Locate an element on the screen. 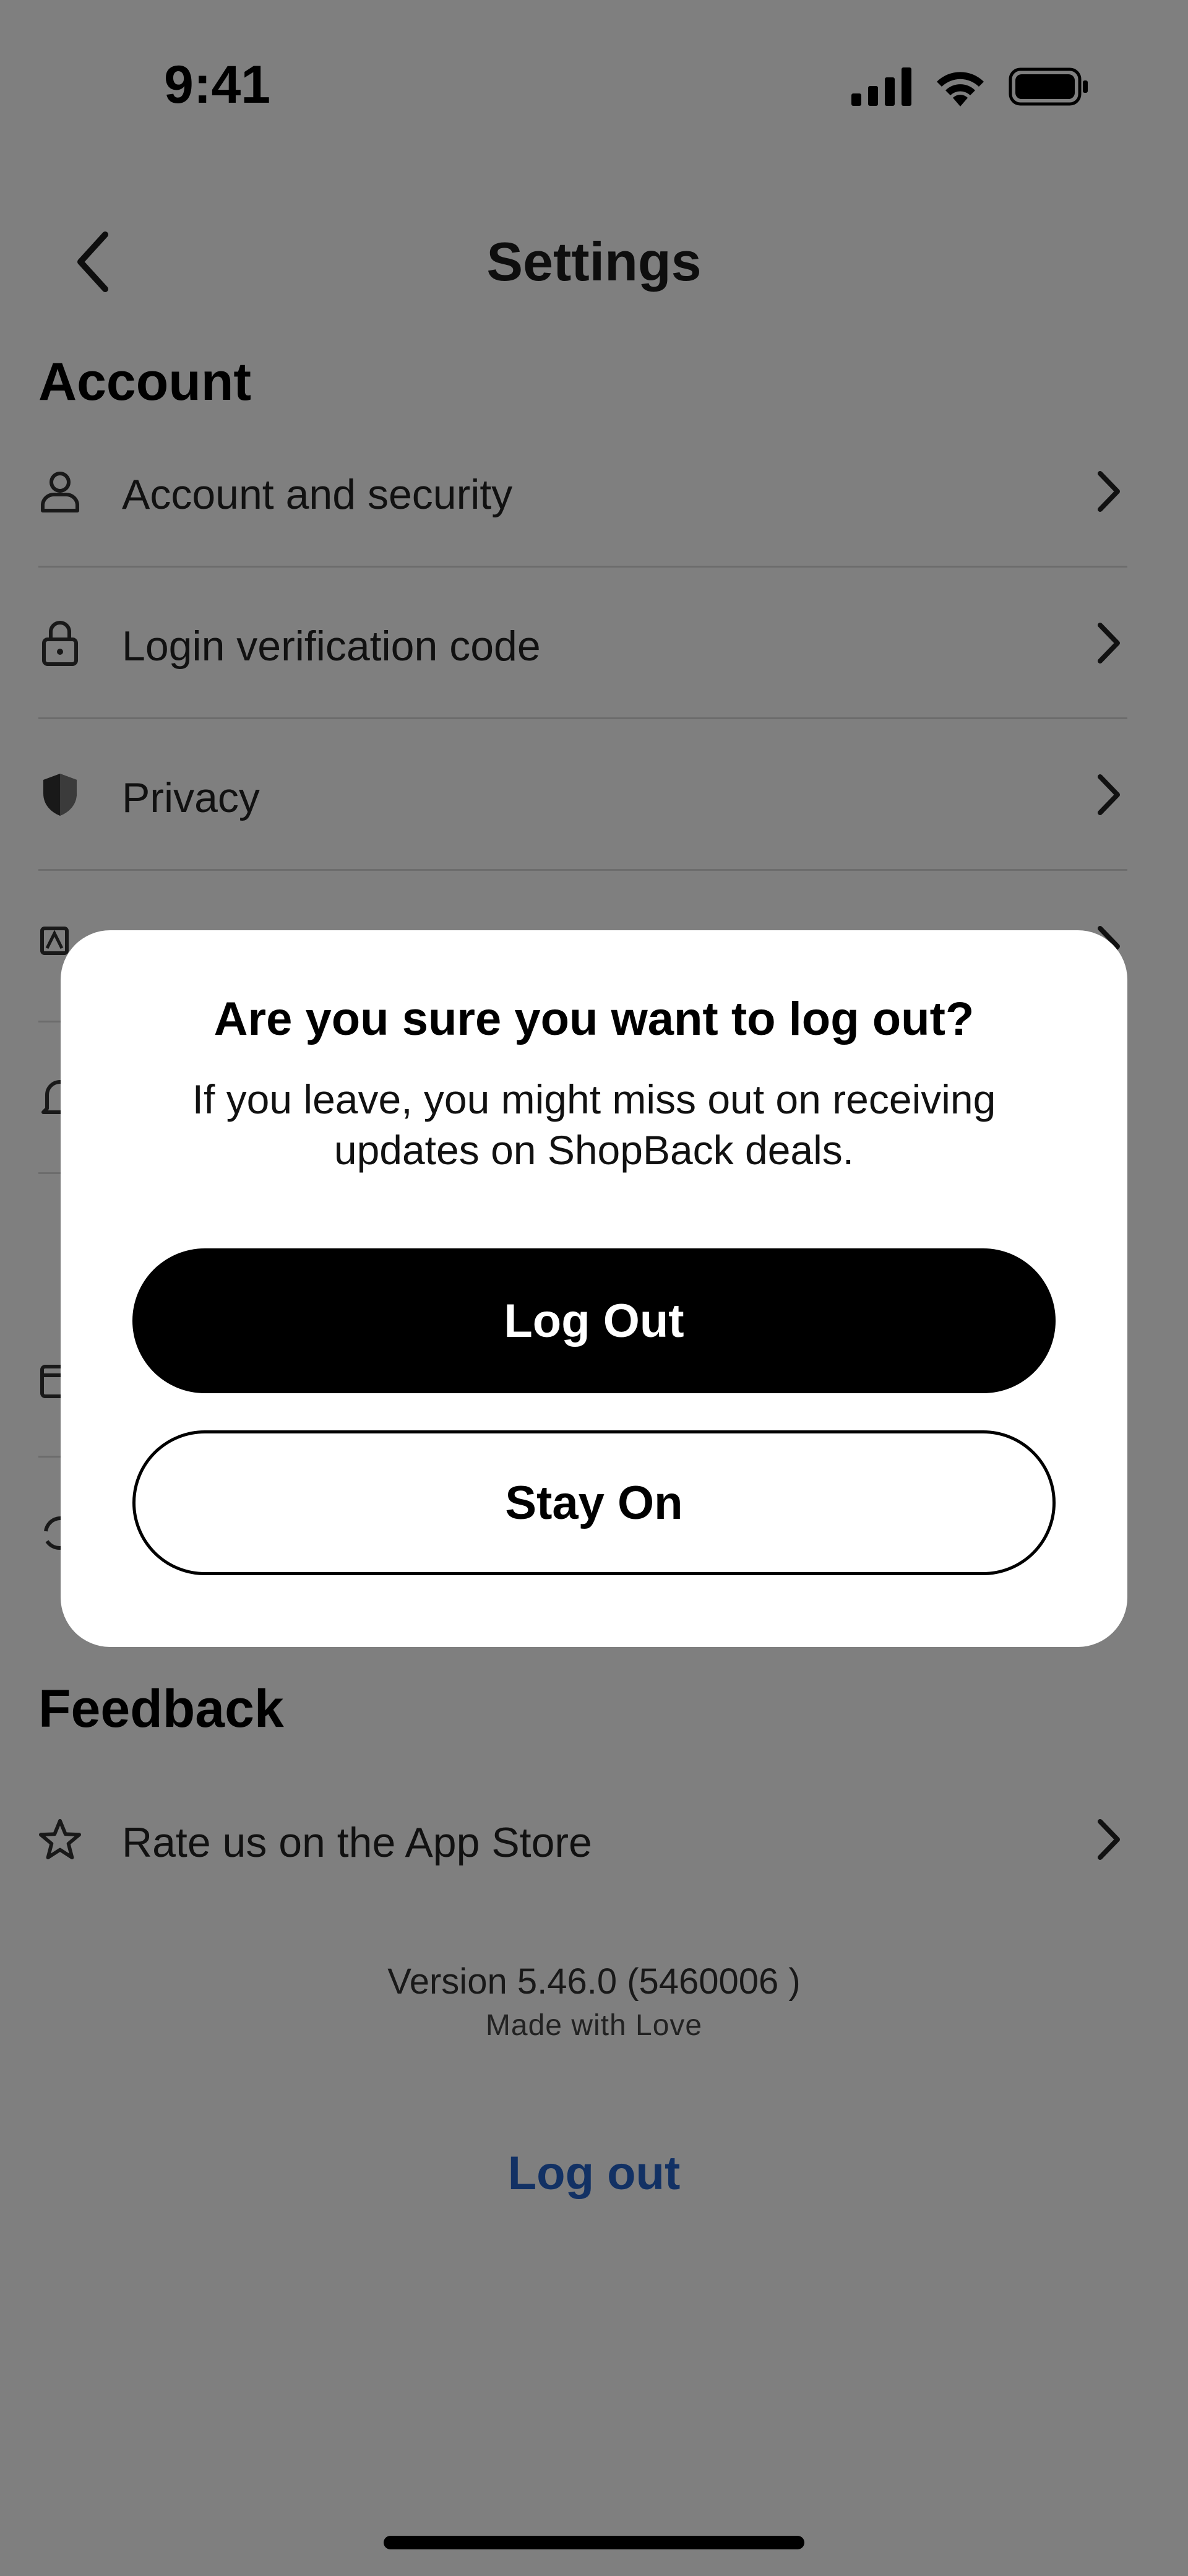  stay-on-button: Stay On is located at coordinates (594, 1502).